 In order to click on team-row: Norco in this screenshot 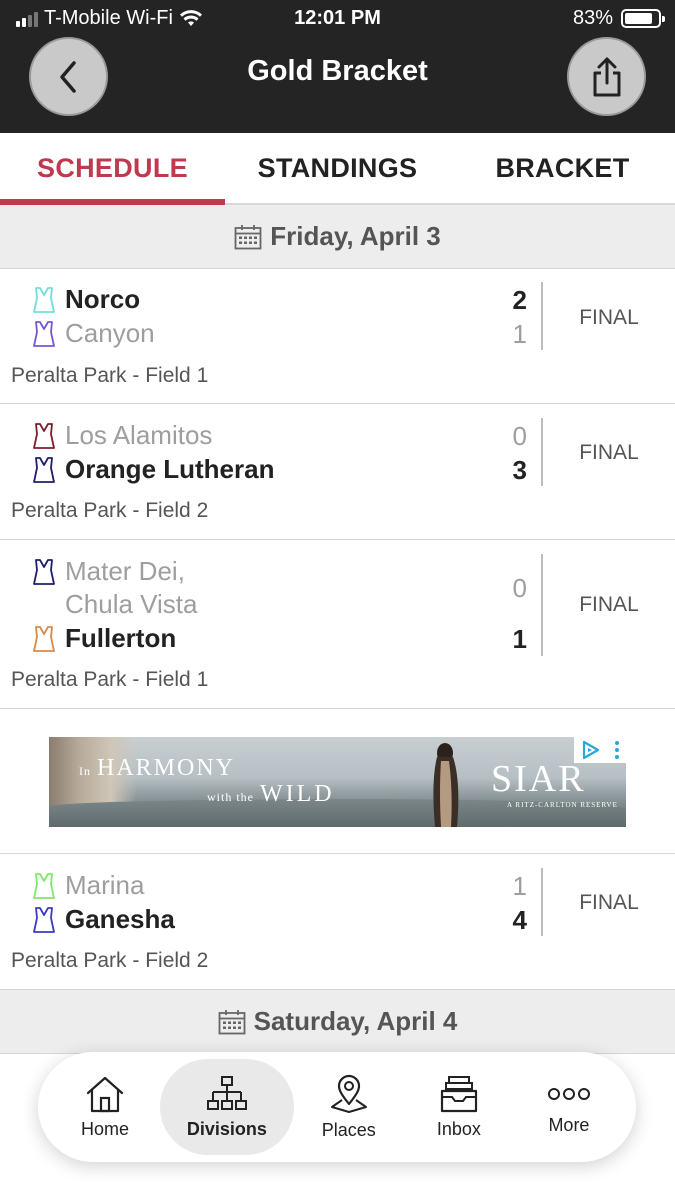, I will do `click(86, 299)`.